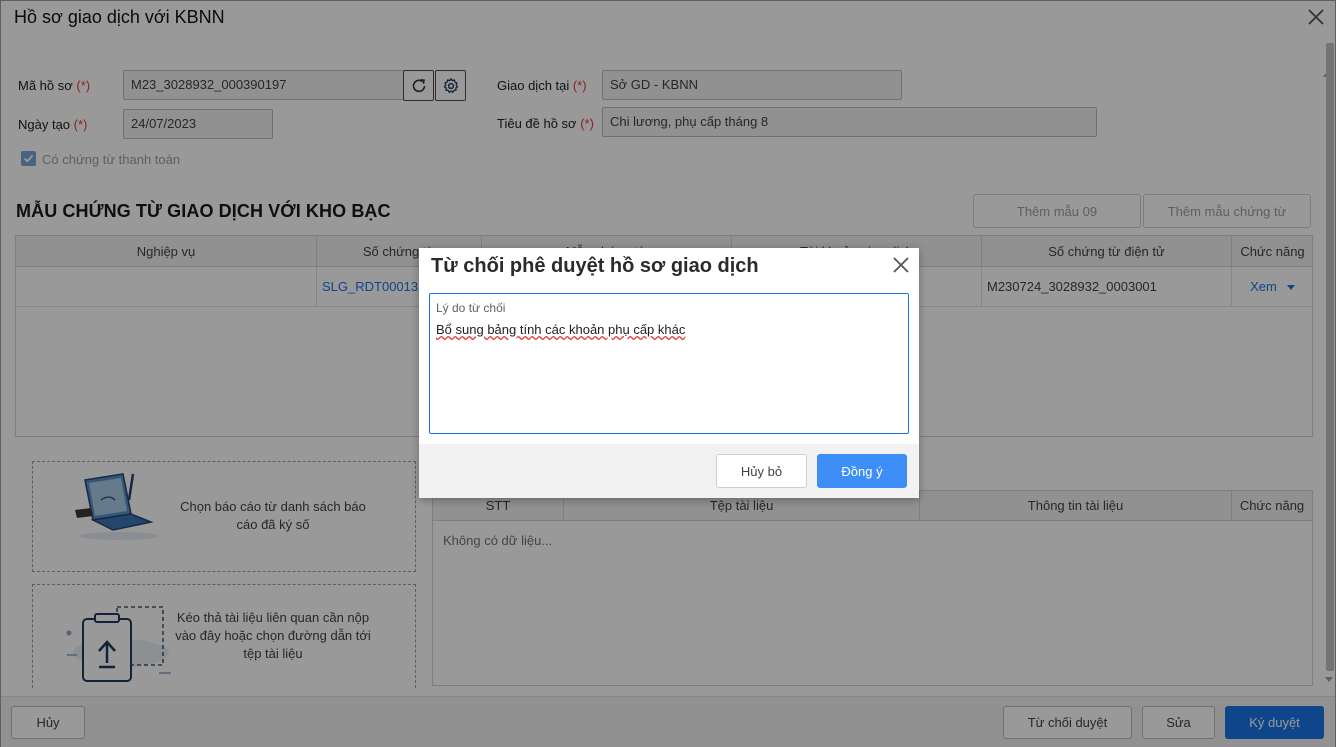 This screenshot has height=747, width=1336. What do you see at coordinates (560, 329) in the screenshot?
I see `reject-reason-value: Bổ sung bảng tính các khoản phụ cấp khác` at bounding box center [560, 329].